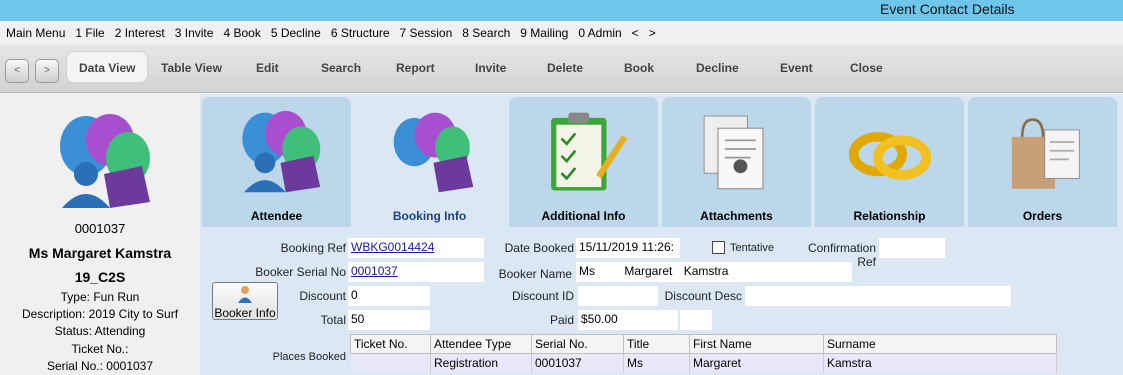 This screenshot has height=375, width=1123. What do you see at coordinates (100, 314) in the screenshot?
I see `event-description: Description: 2019 City to Surf` at bounding box center [100, 314].